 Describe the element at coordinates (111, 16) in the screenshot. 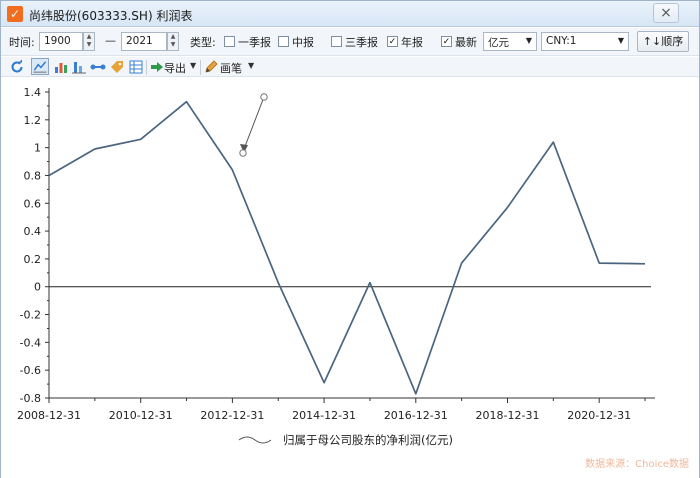

I see `window-title: 尚纬股份(603333.SH) 利润表` at that location.